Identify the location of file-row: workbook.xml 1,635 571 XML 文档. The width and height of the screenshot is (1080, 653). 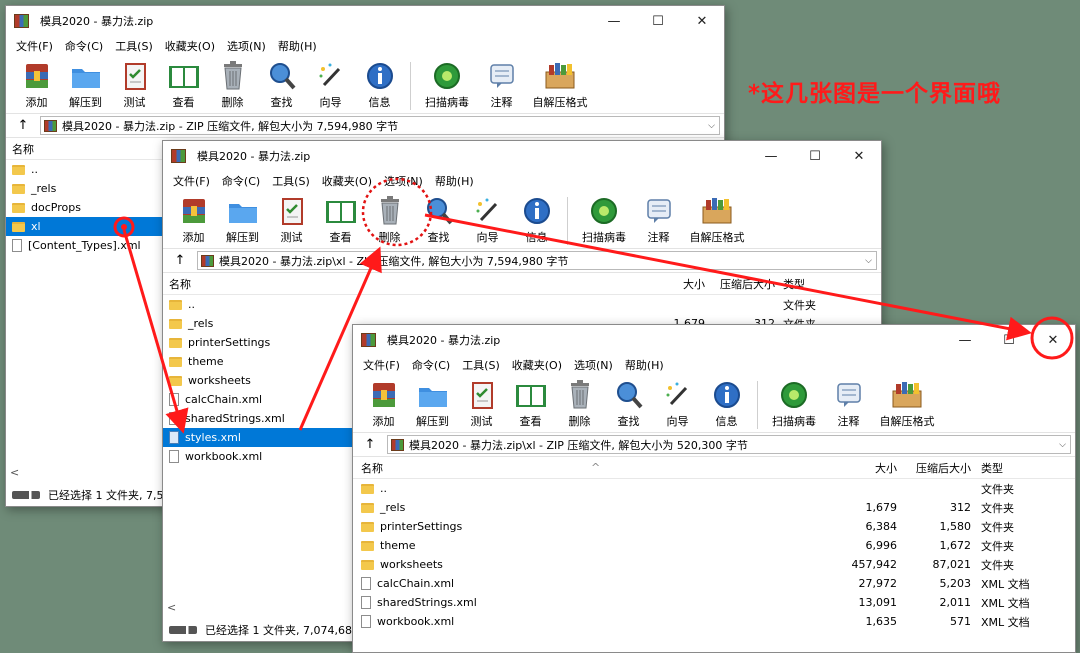
(714, 621).